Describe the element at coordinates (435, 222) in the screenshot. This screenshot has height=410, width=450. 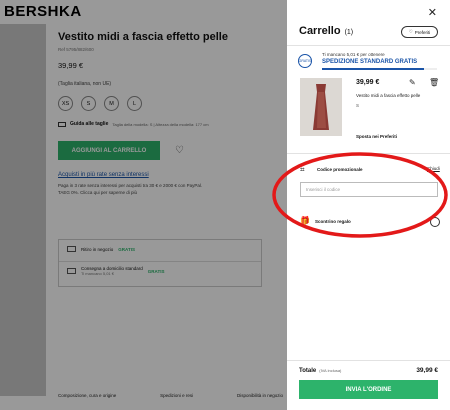
I see `gift-receipt-radio` at that location.